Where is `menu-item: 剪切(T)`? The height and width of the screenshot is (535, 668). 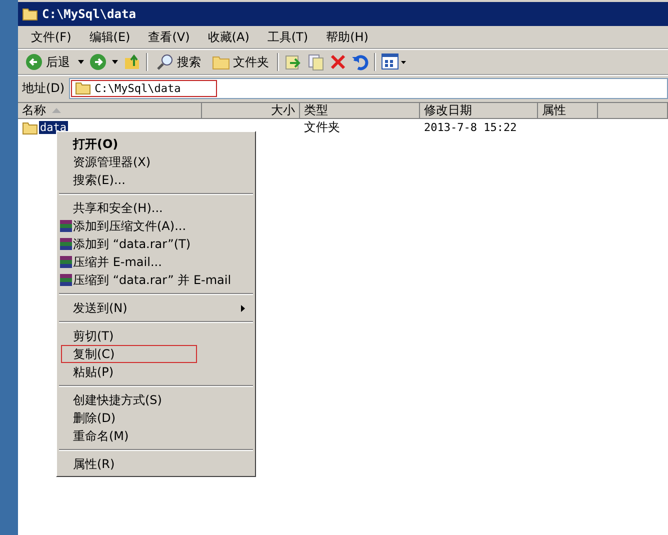 menu-item: 剪切(T) is located at coordinates (156, 336).